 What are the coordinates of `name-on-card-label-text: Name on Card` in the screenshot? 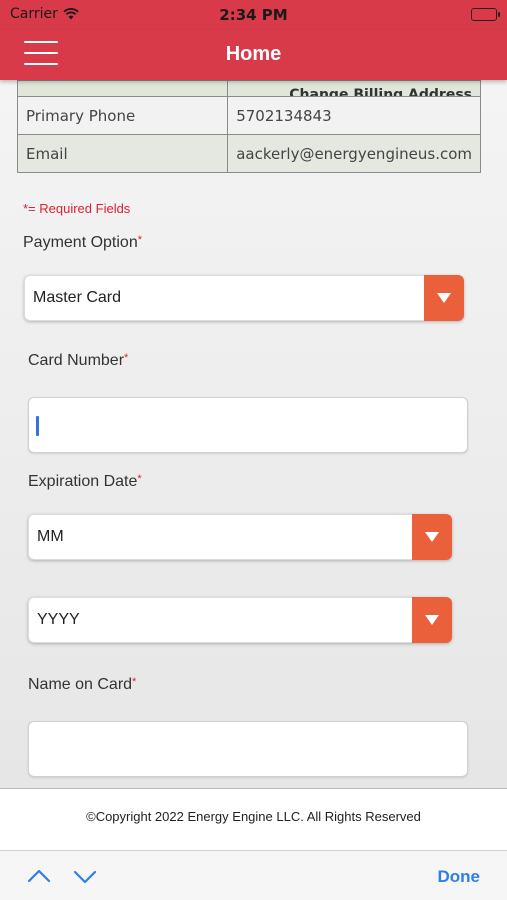 It's located at (80, 684).